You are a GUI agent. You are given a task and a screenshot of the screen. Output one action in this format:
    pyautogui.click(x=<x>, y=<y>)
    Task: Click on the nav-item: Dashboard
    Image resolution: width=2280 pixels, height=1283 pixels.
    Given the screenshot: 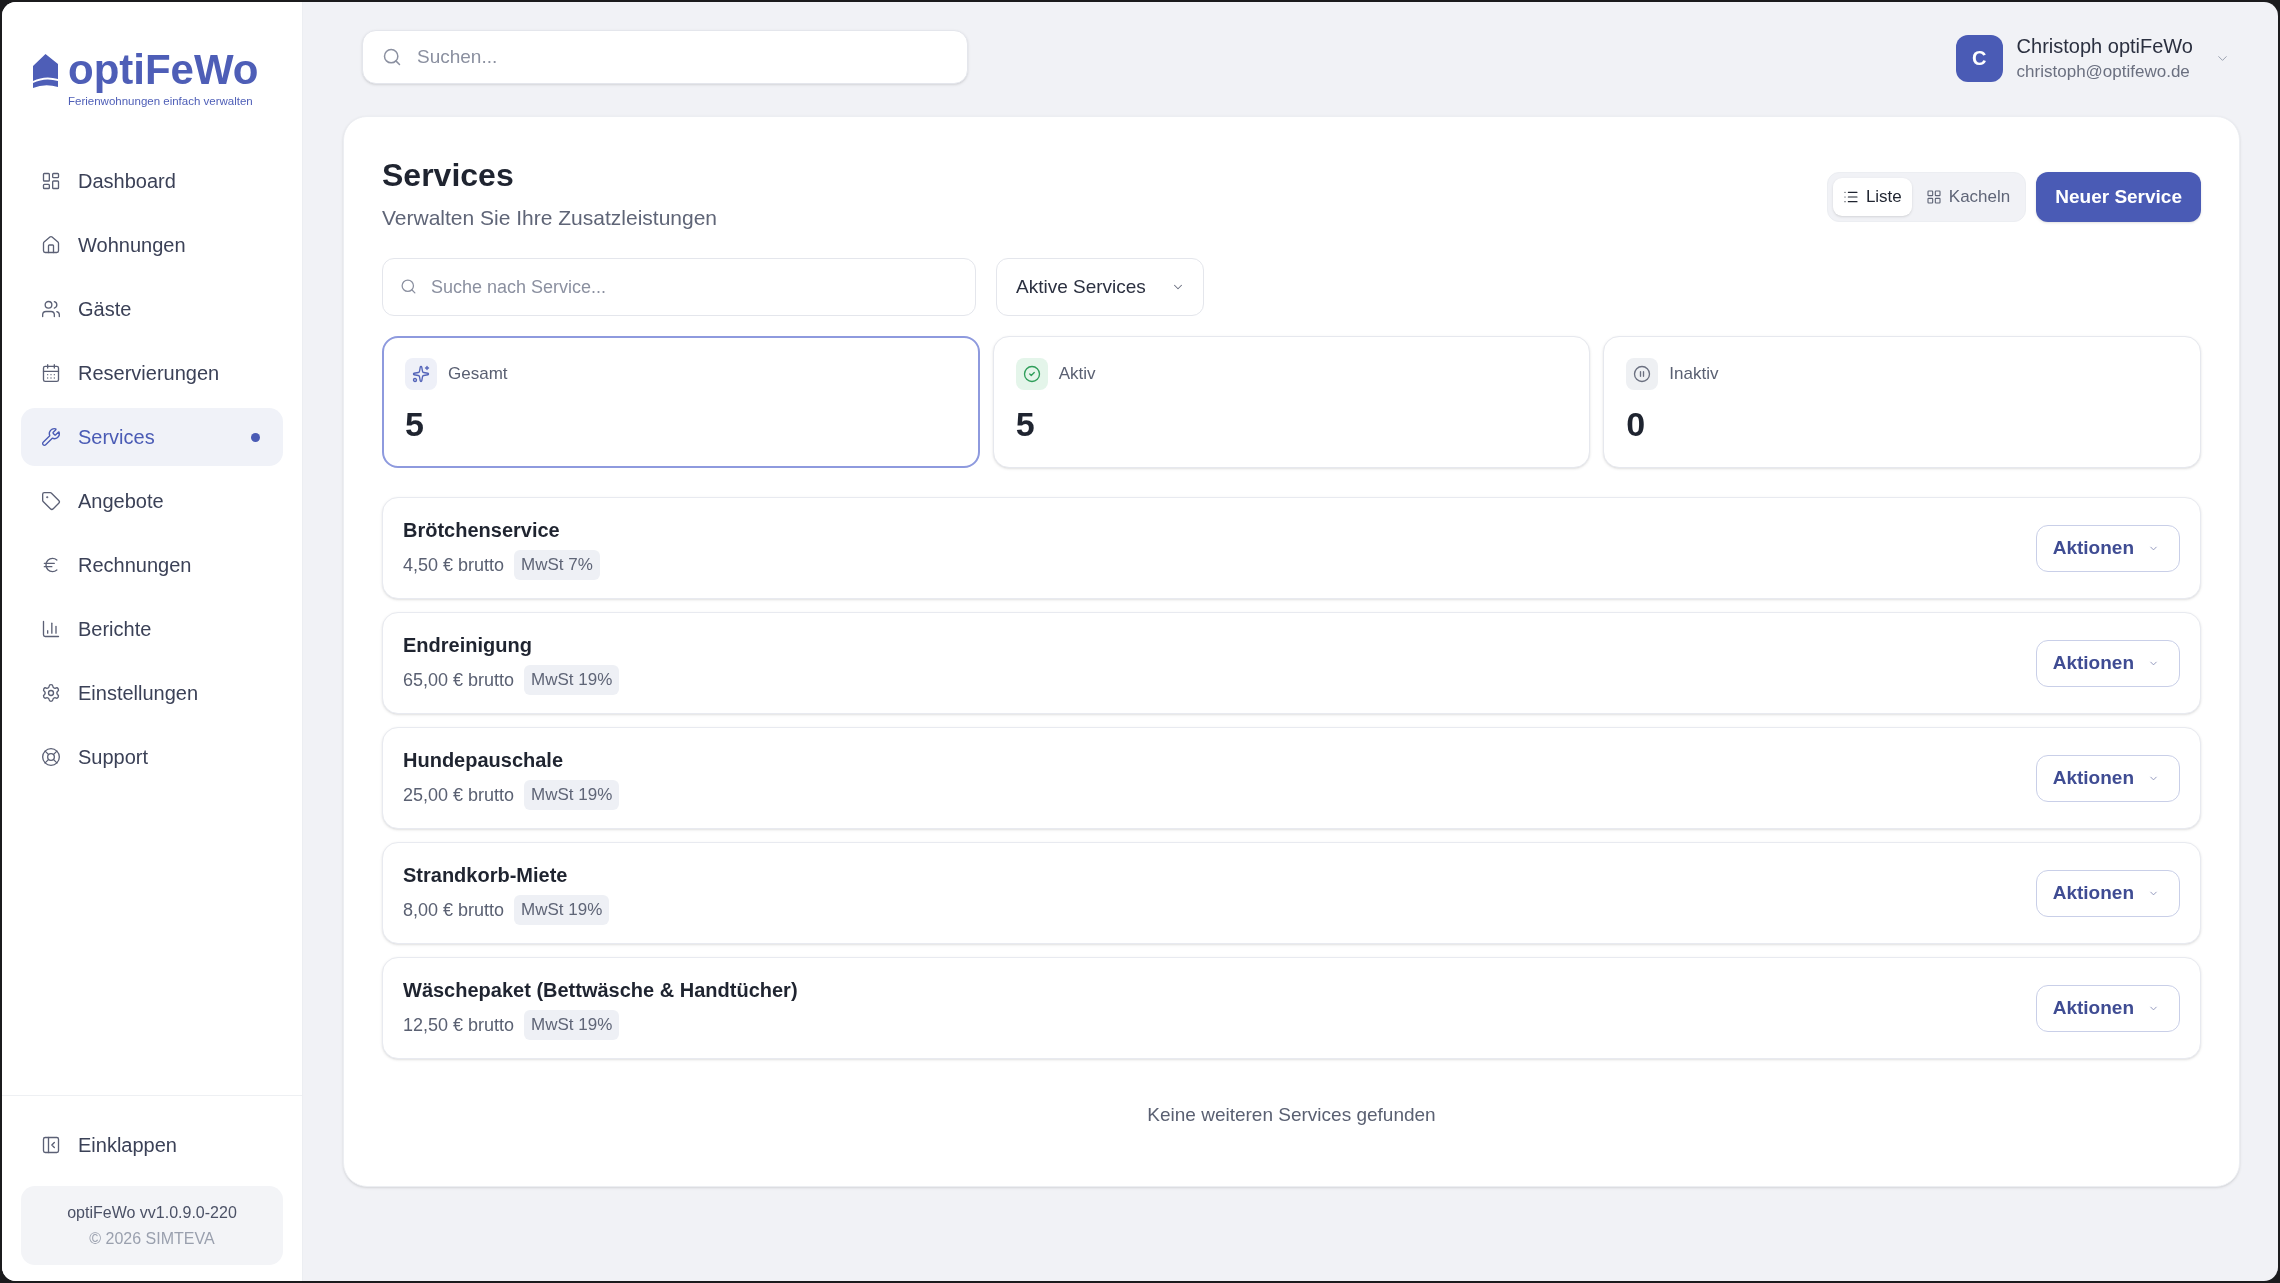 What is the action you would take?
    pyautogui.click(x=152, y=181)
    